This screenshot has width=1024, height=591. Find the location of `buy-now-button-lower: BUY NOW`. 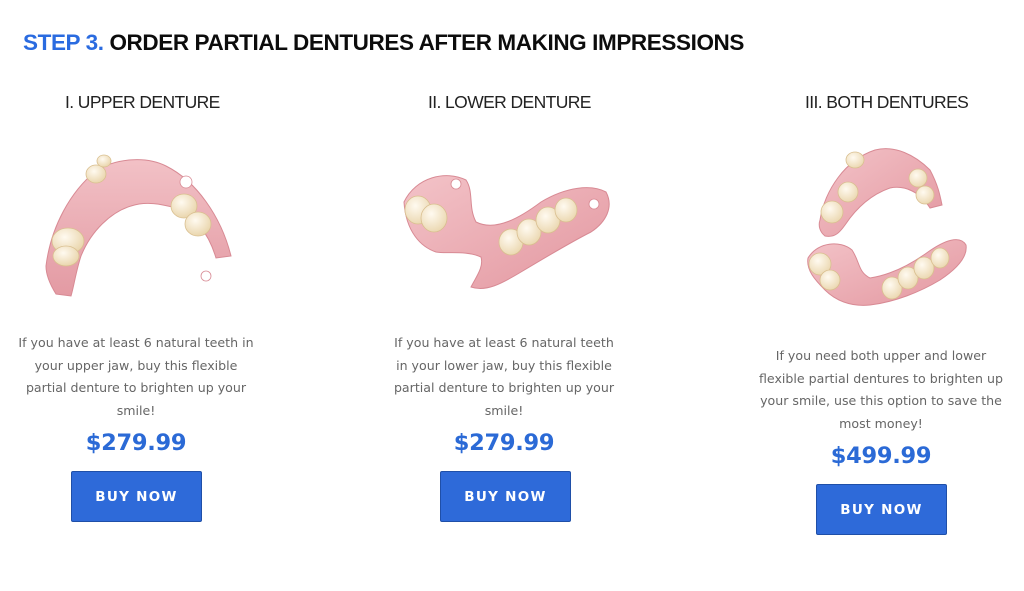

buy-now-button-lower: BUY NOW is located at coordinates (505, 496).